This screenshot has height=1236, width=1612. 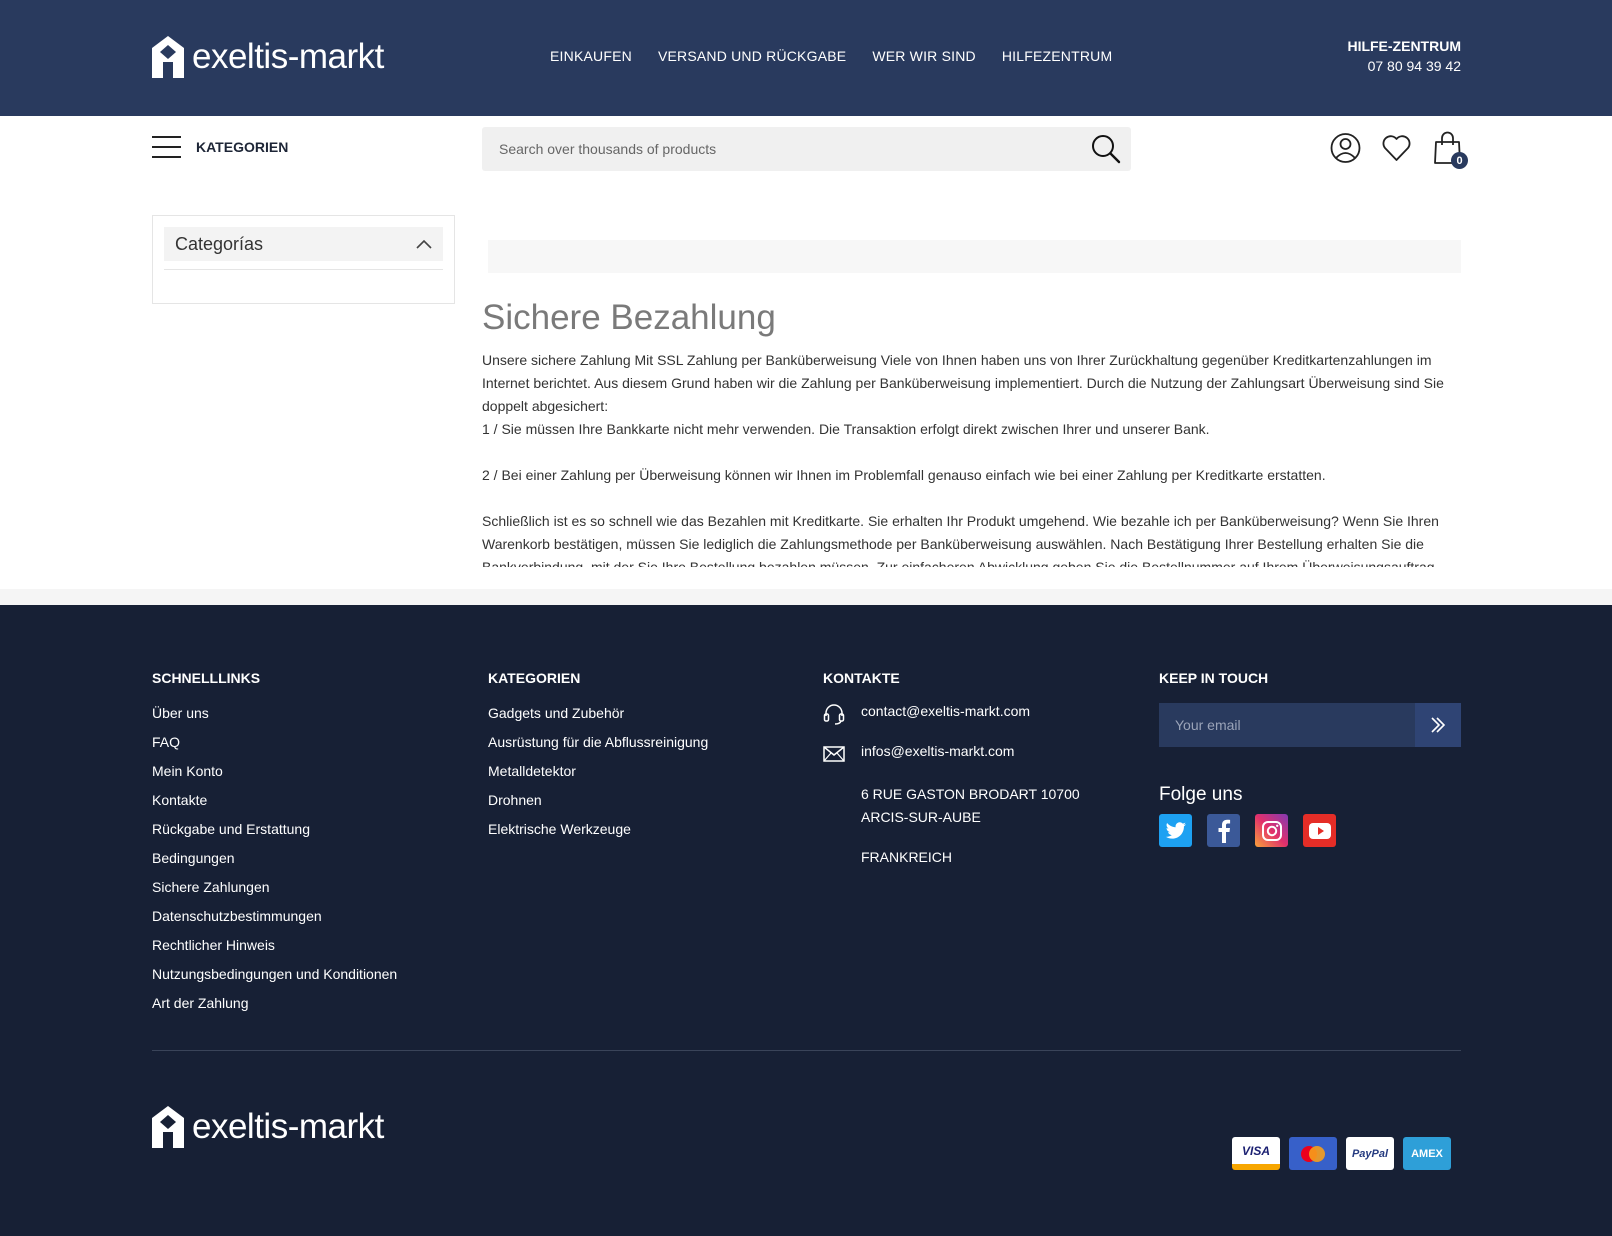 I want to click on nav-versand: VERSAND UND RÜCKGABE, so click(x=752, y=56).